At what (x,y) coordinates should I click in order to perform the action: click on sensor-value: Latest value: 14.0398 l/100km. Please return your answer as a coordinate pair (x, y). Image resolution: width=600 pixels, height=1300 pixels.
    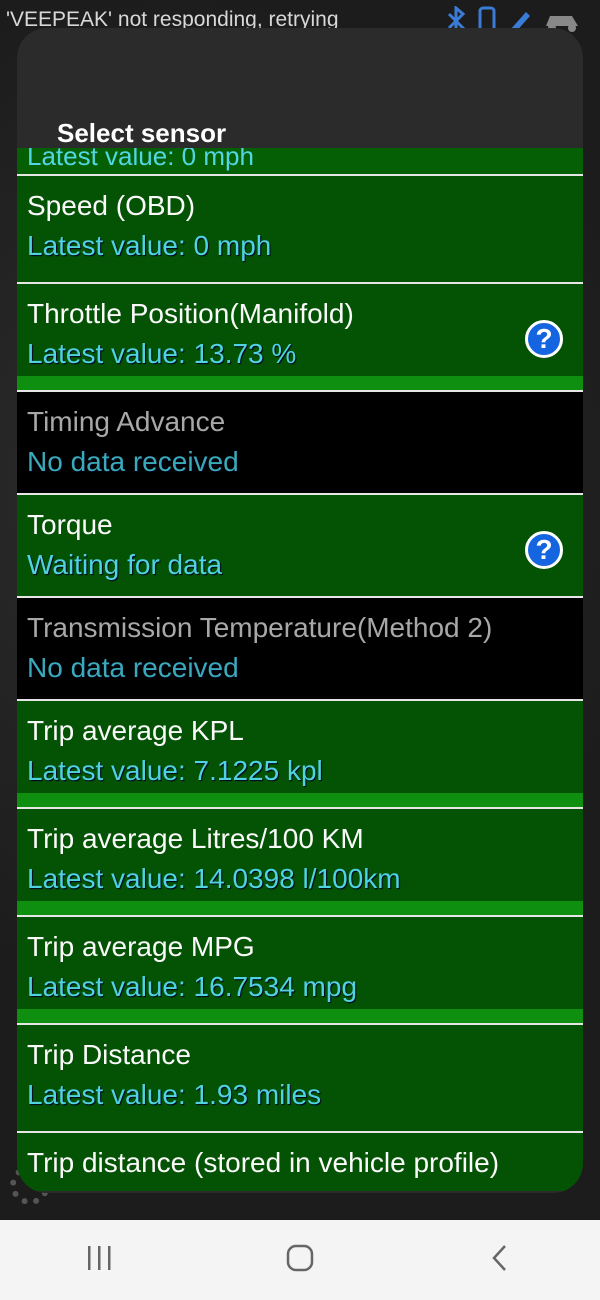
    Looking at the image, I should click on (214, 878).